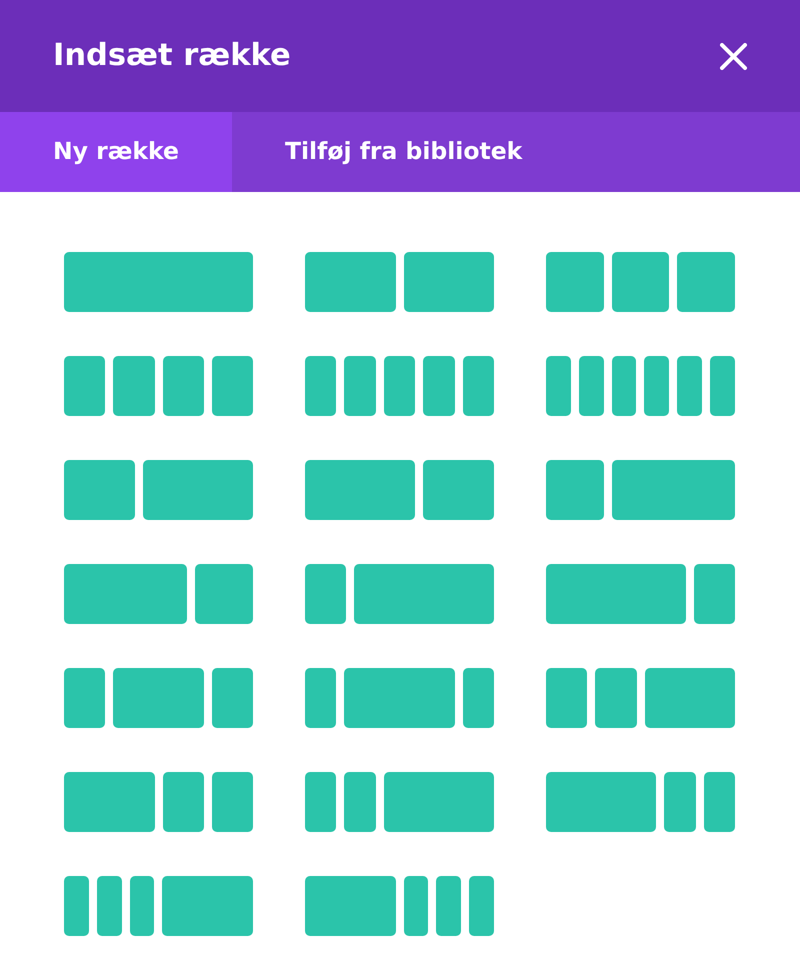  I want to click on modal-title: Indsæt række, so click(172, 56).